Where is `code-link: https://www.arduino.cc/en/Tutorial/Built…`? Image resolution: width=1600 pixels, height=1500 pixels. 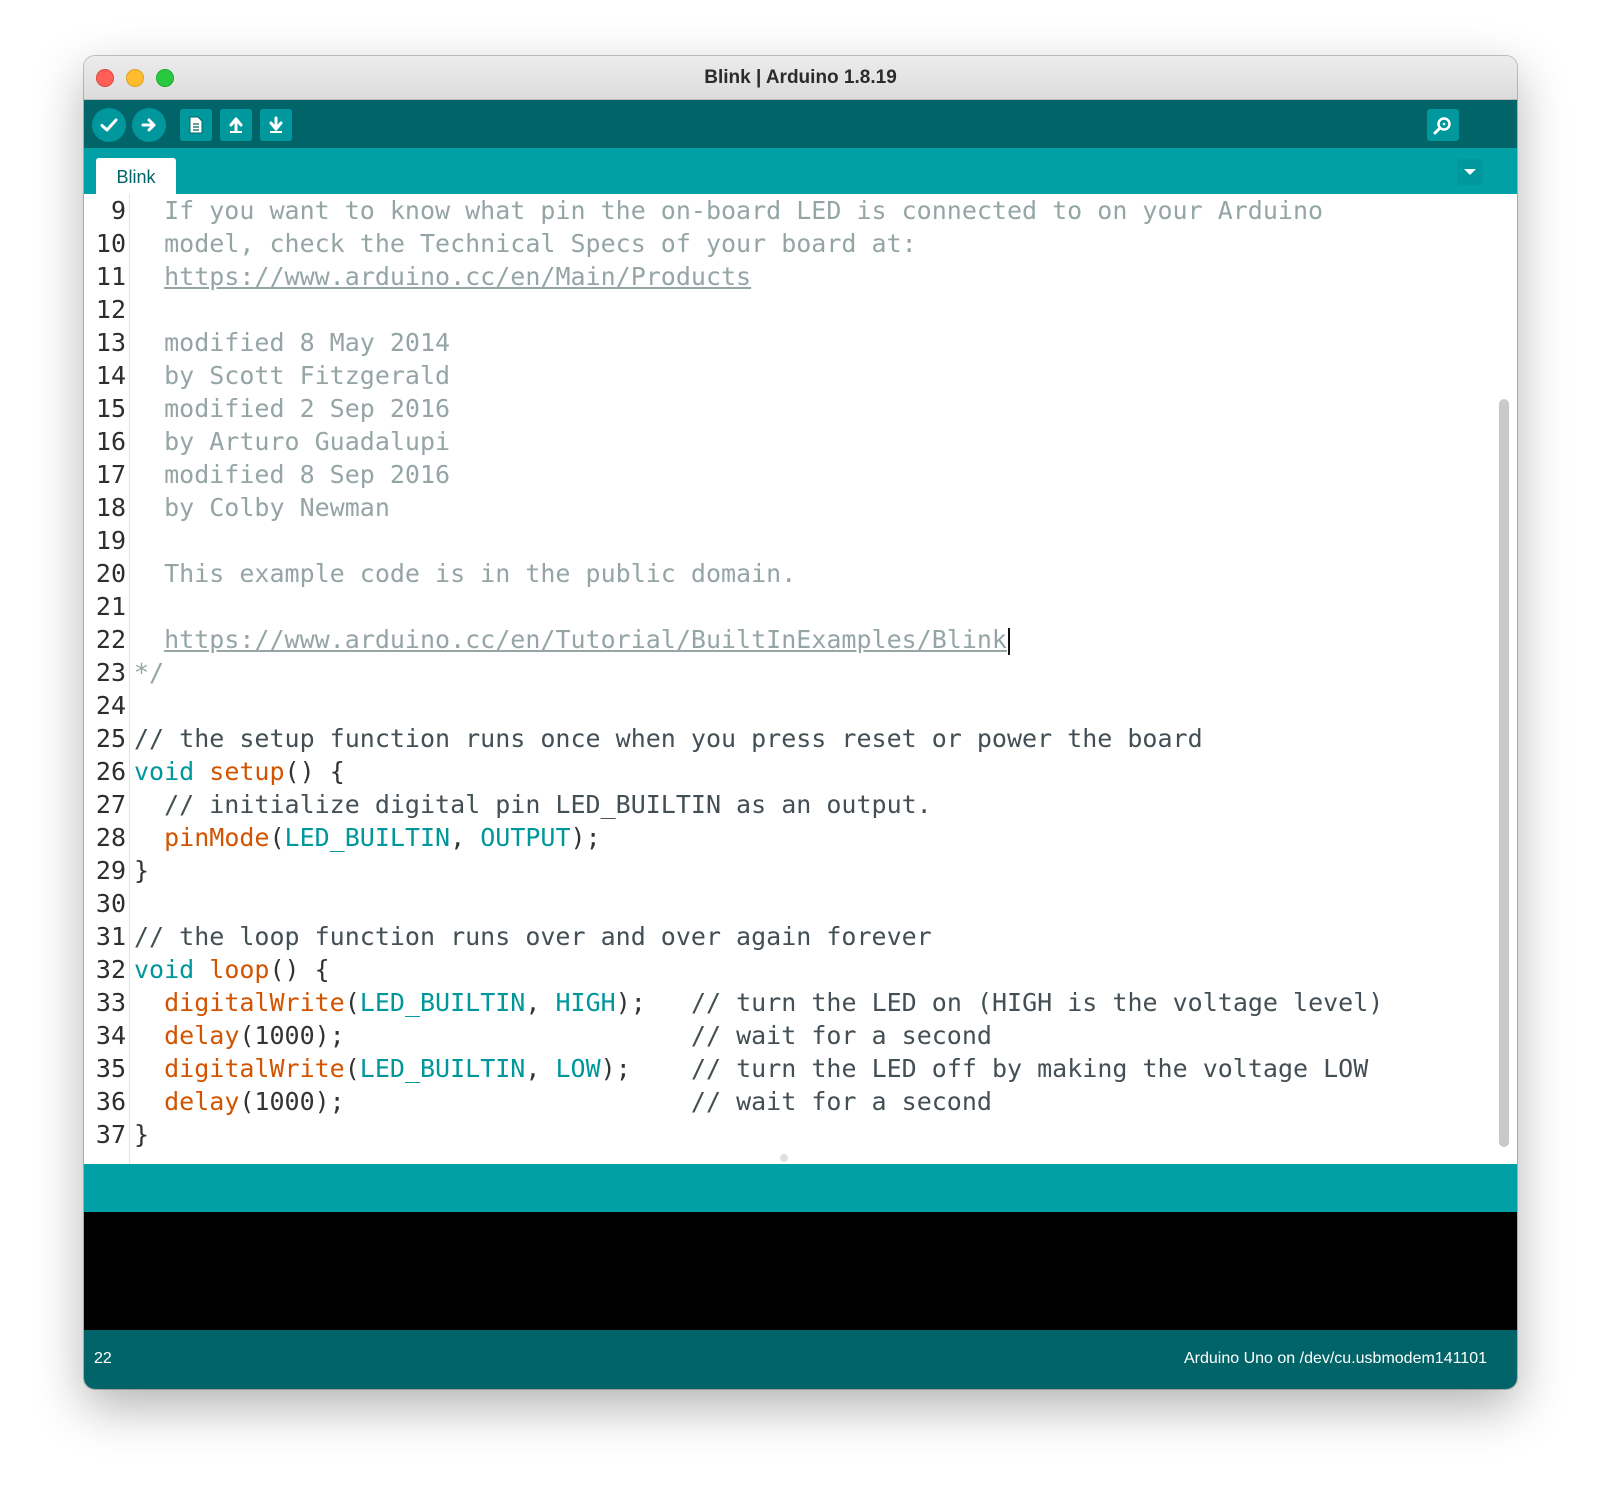 code-link: https://www.arduino.cc/en/Tutorial/Built… is located at coordinates (585, 639).